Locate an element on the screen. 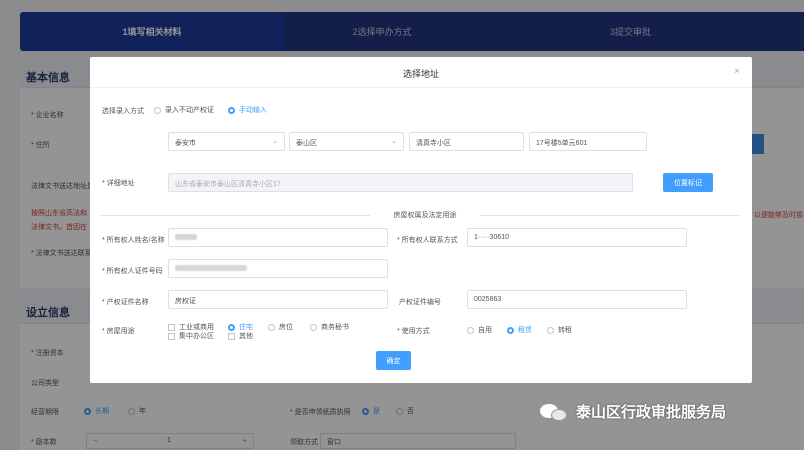  owner-phone-input: 1·····30610 is located at coordinates (577, 237).